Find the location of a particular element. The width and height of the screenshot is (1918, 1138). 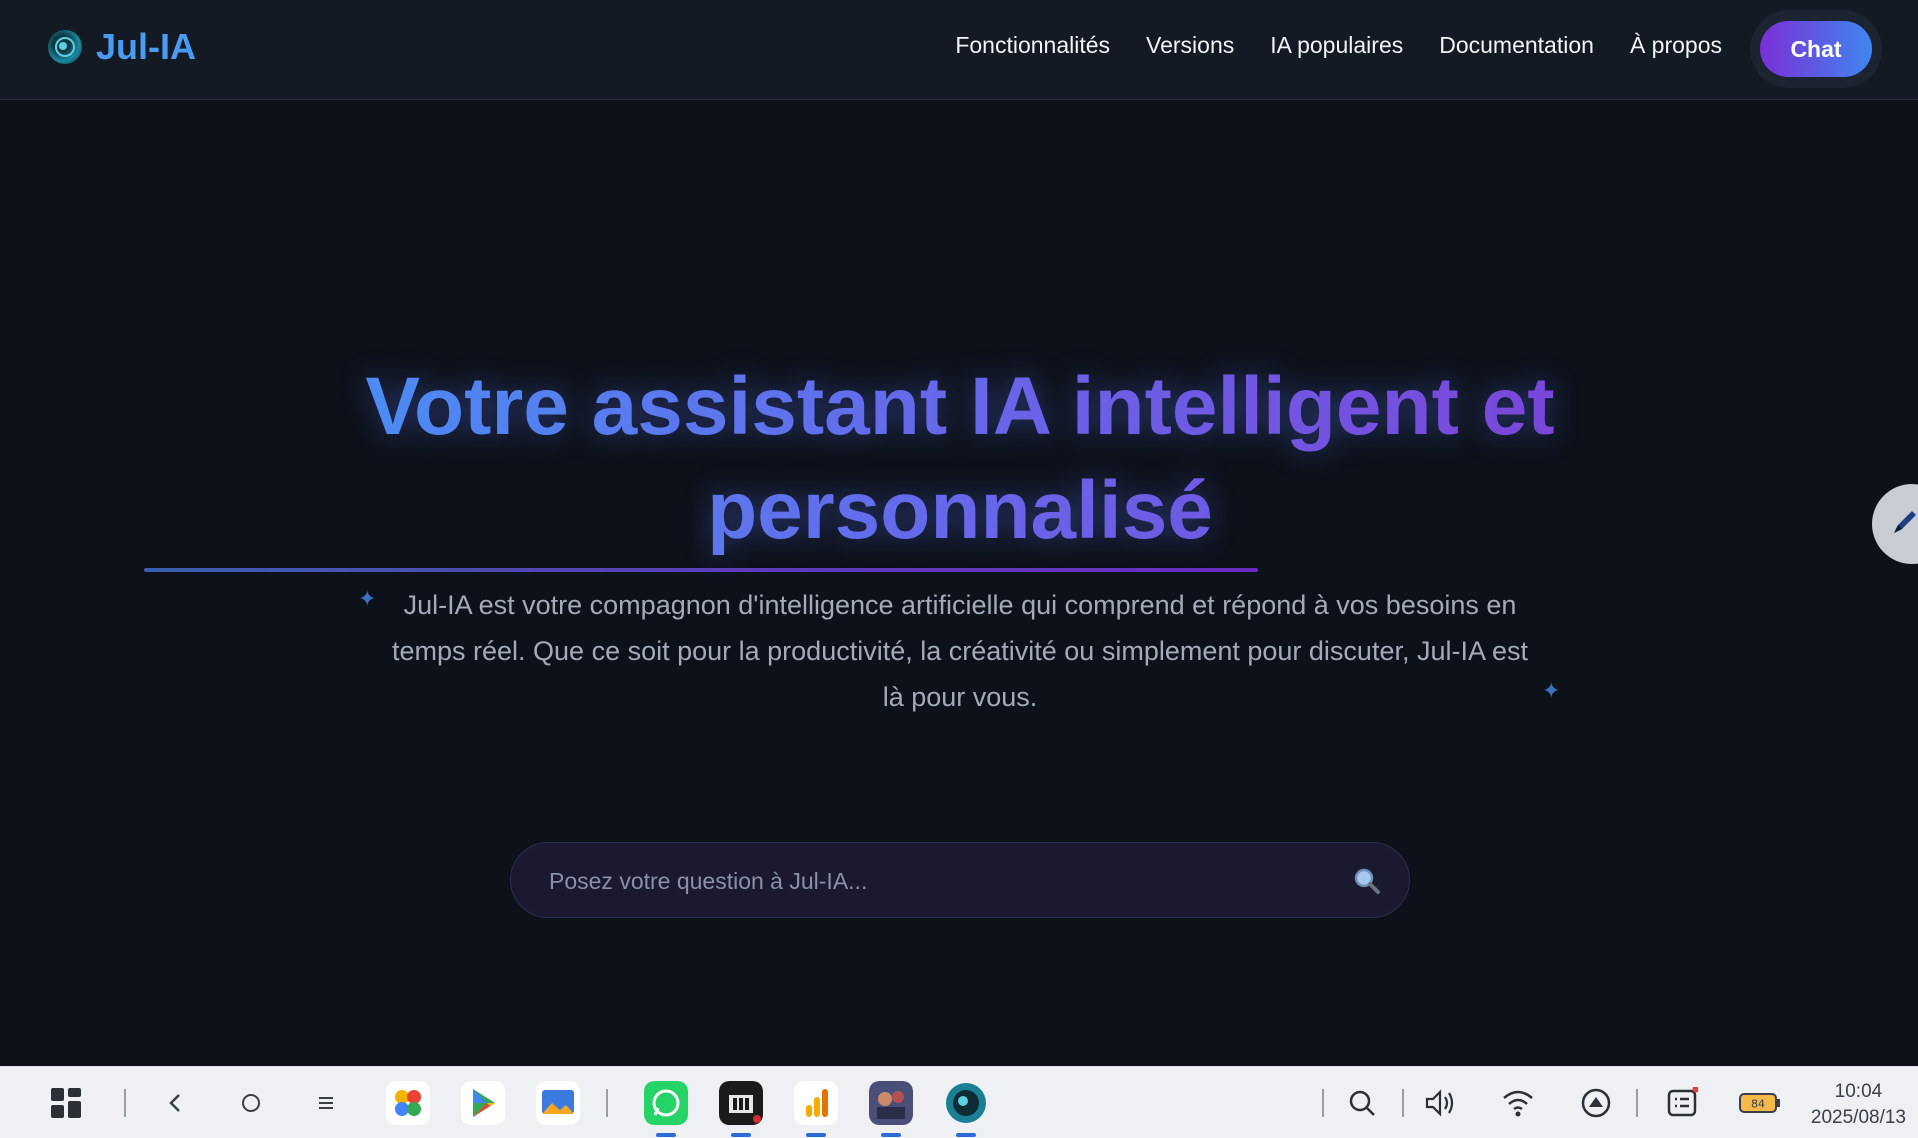

recents-icon is located at coordinates (326, 1103).